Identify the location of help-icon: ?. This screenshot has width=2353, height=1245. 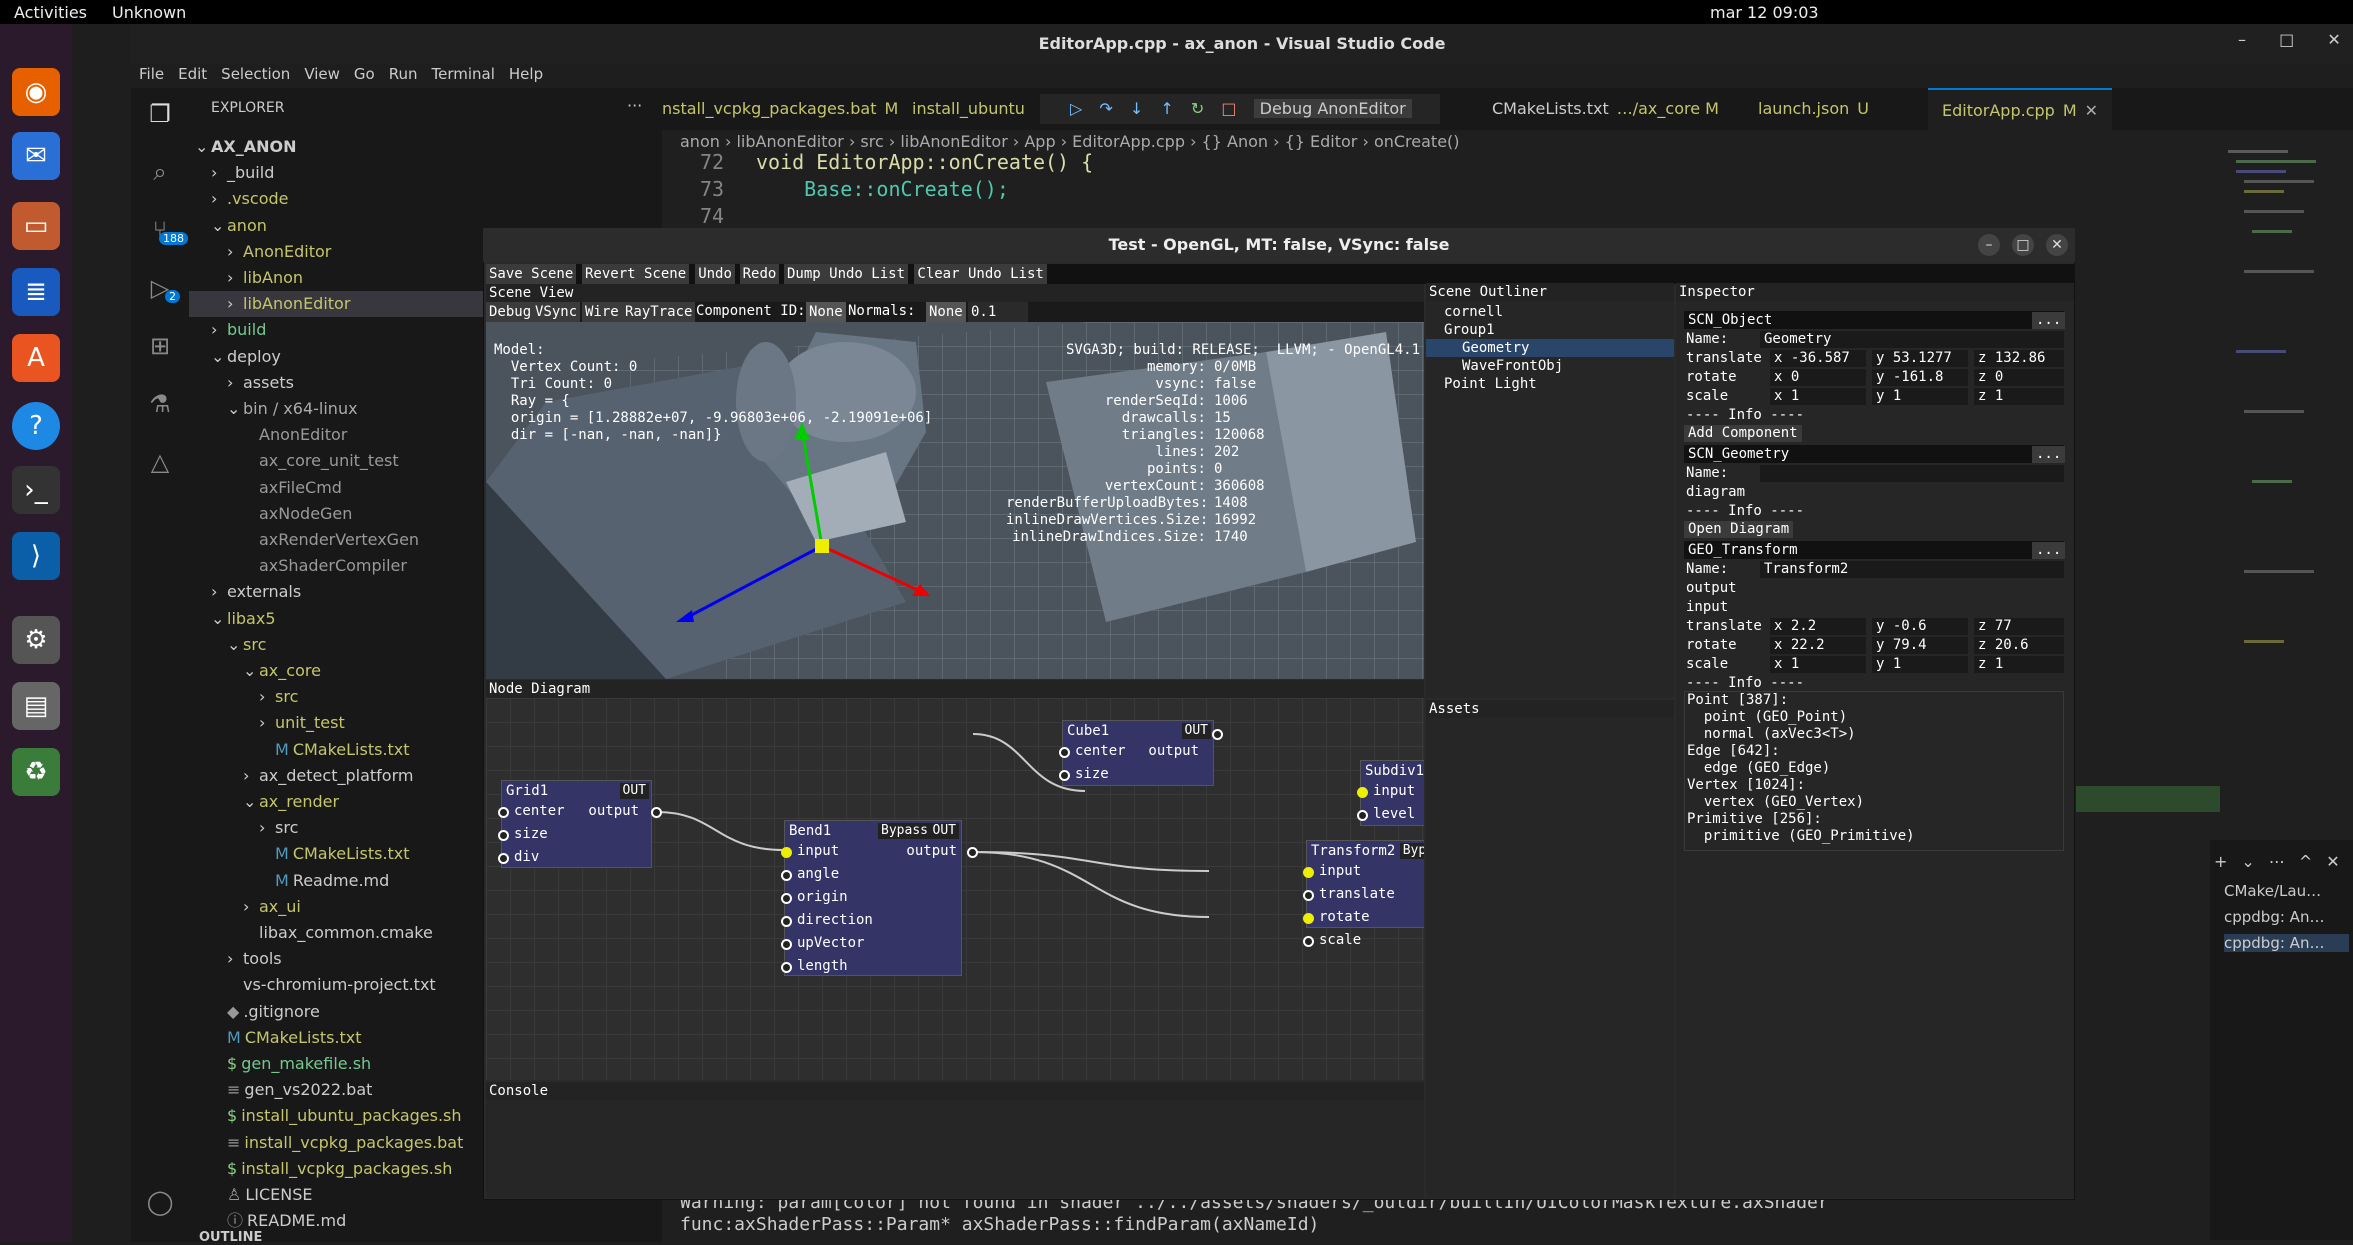
(36, 426).